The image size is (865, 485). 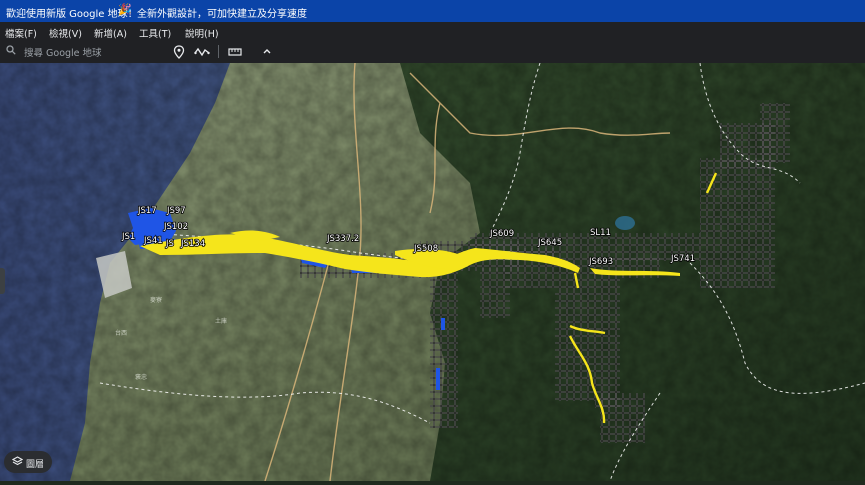 What do you see at coordinates (125, 9) in the screenshot?
I see `party-popper-icon: 🎉` at bounding box center [125, 9].